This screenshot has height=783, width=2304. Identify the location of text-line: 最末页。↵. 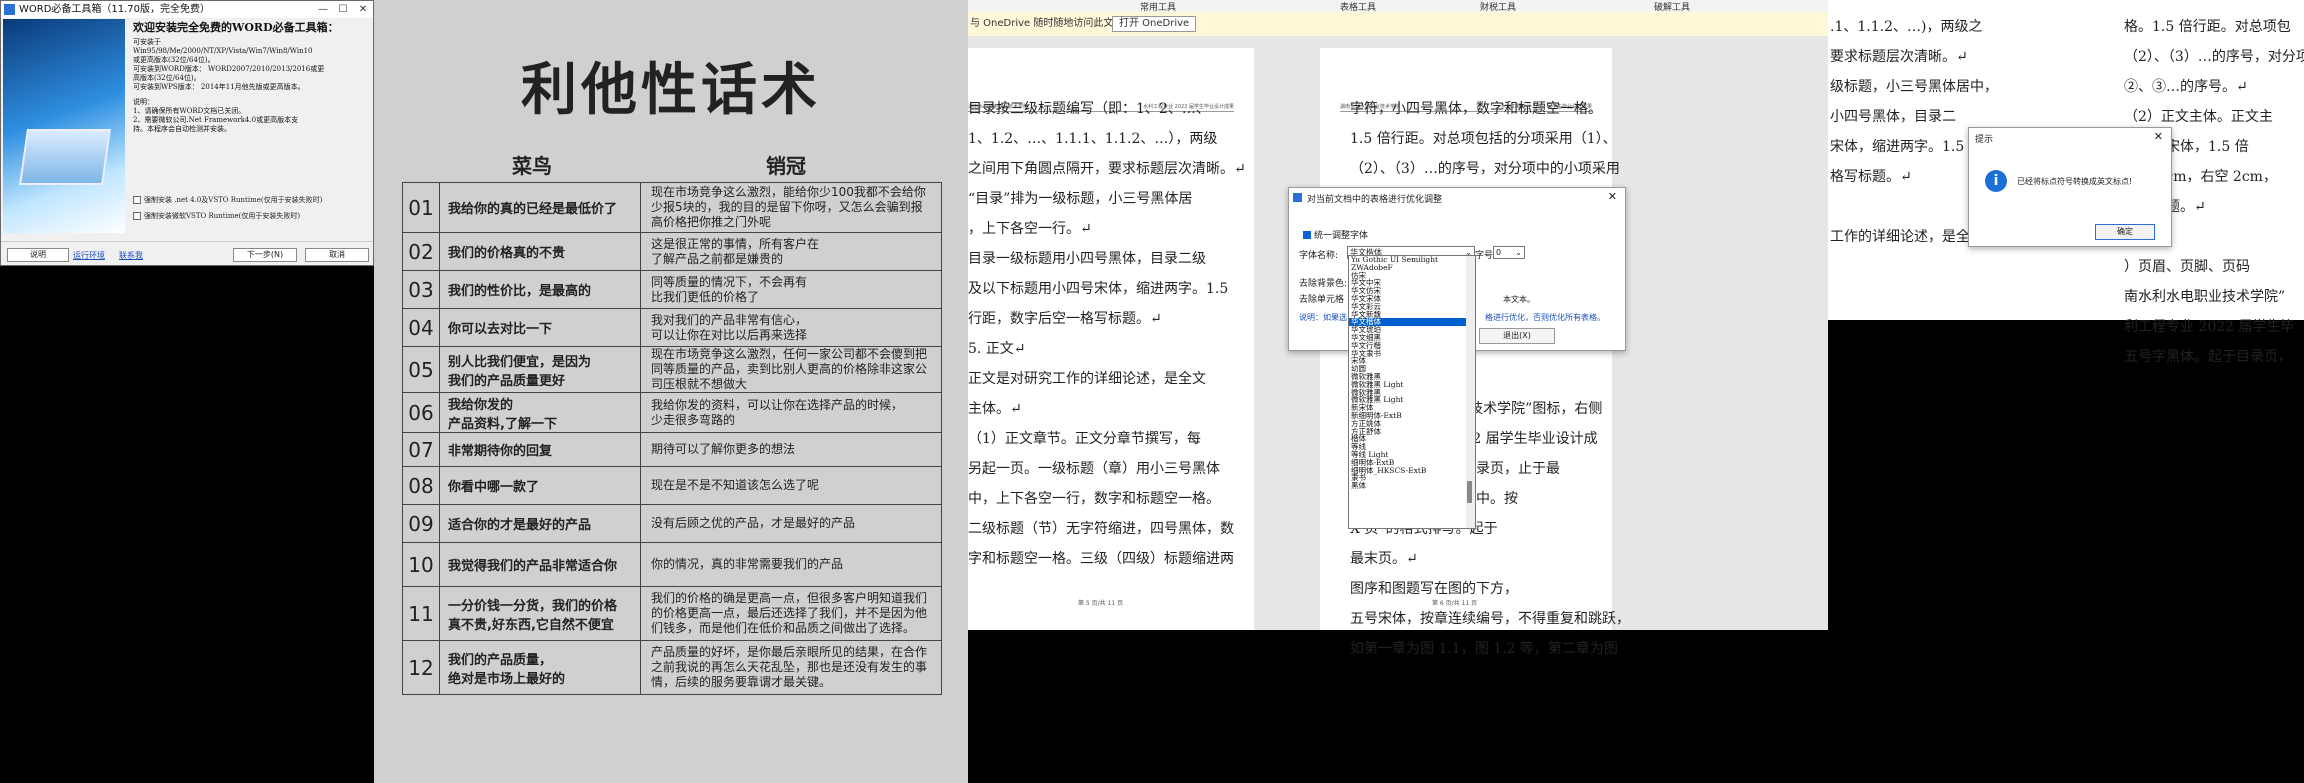
(1384, 559).